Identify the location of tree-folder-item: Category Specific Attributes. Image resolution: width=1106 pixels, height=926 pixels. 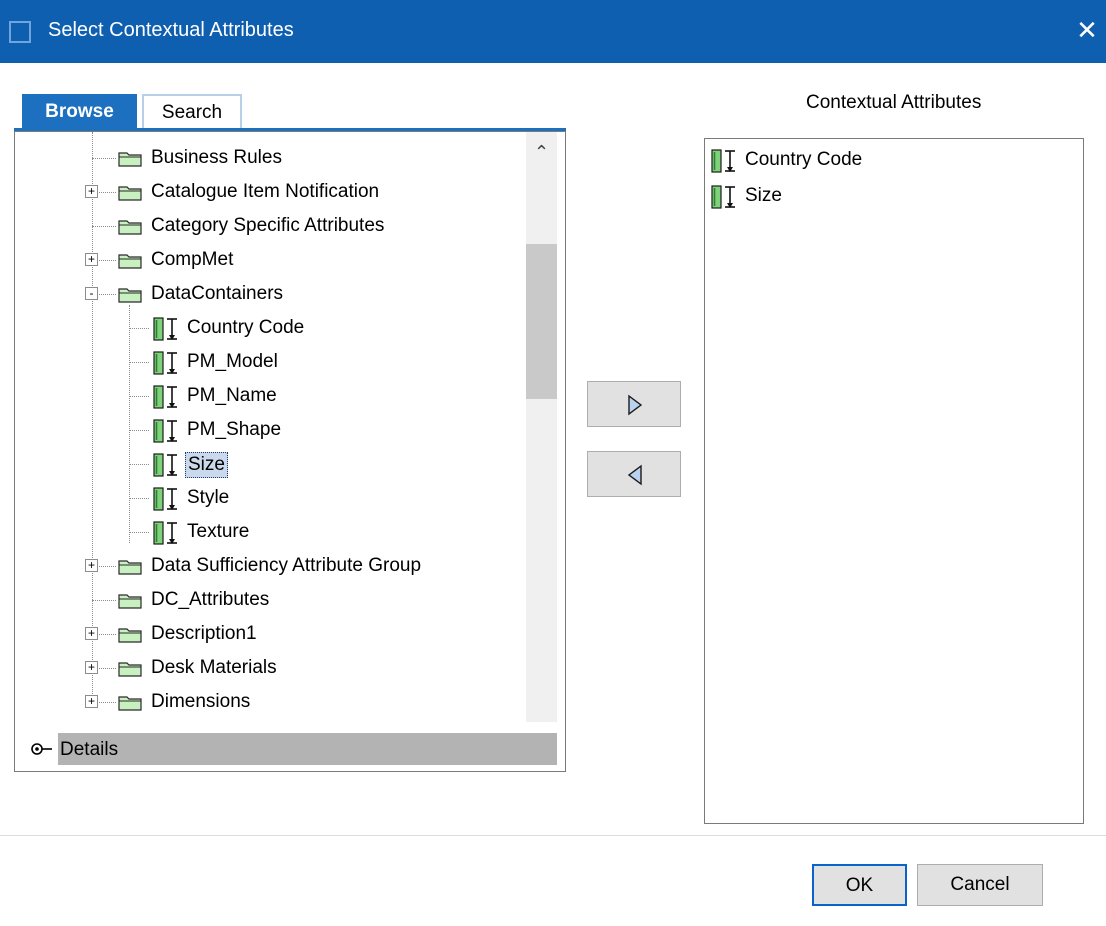
(270, 226).